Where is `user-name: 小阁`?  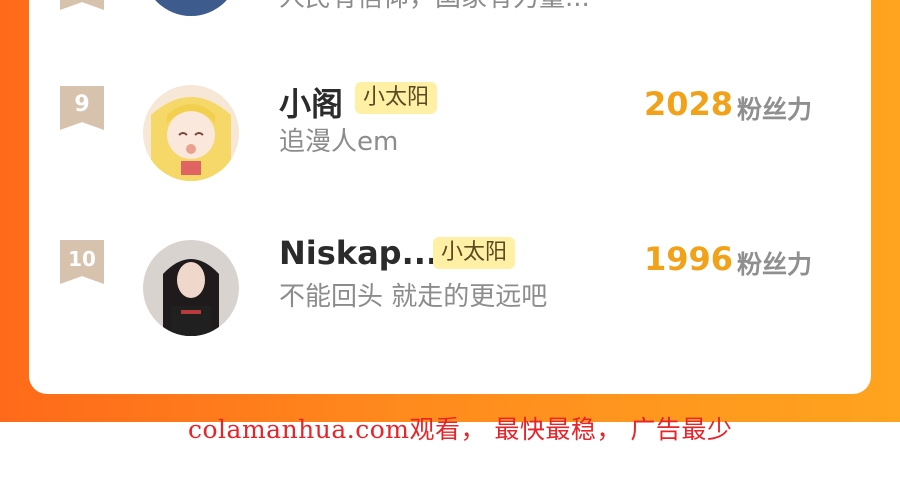 user-name: 小阁 is located at coordinates (311, 104).